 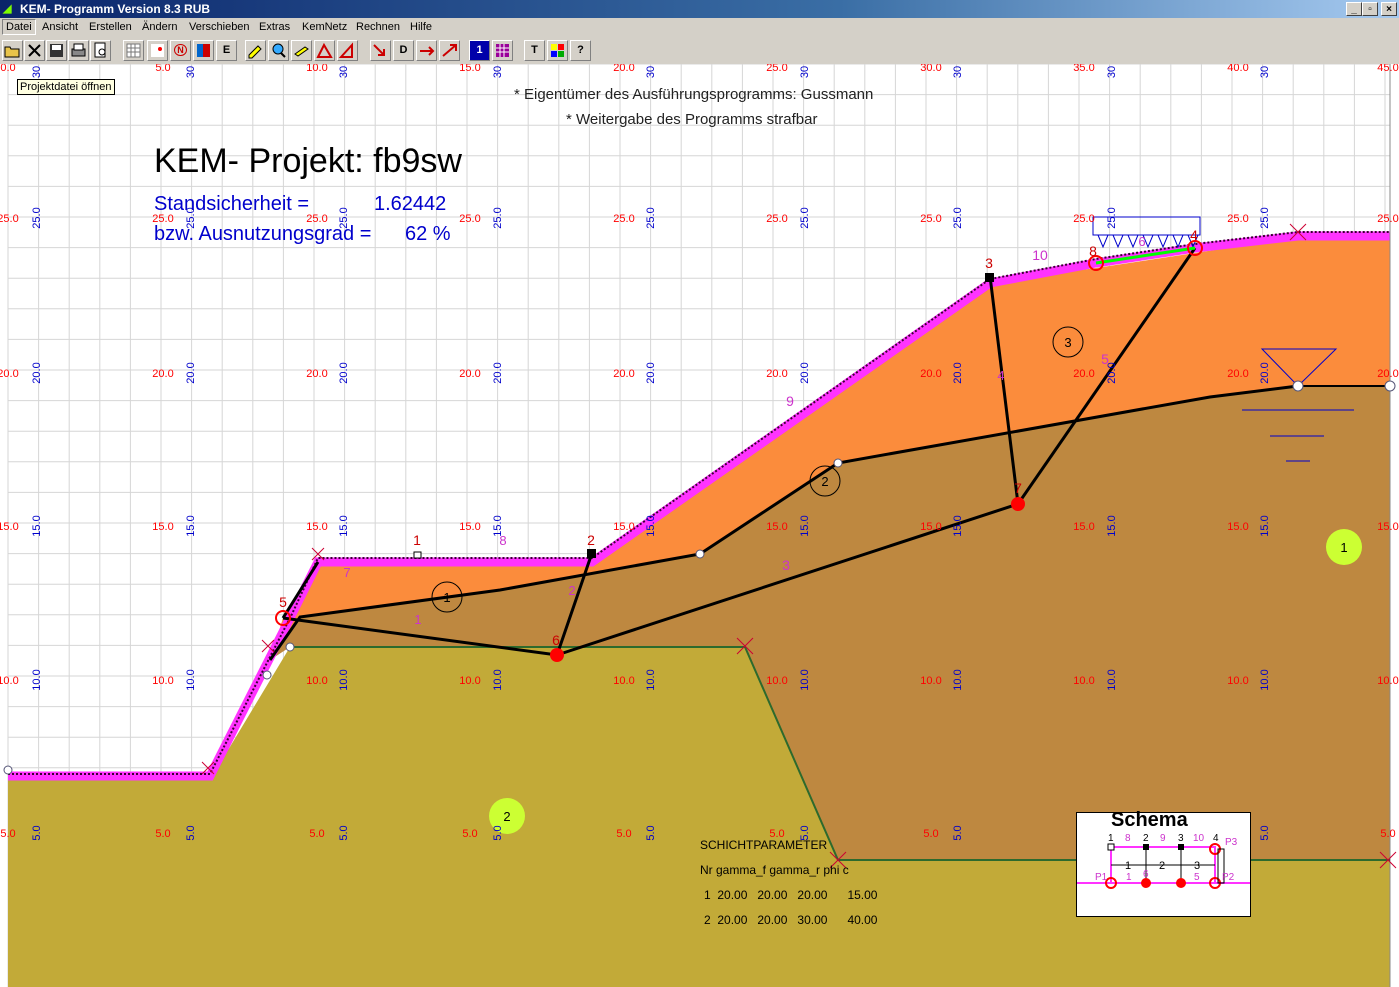 What do you see at coordinates (557, 50) in the screenshot?
I see `palette-icon` at bounding box center [557, 50].